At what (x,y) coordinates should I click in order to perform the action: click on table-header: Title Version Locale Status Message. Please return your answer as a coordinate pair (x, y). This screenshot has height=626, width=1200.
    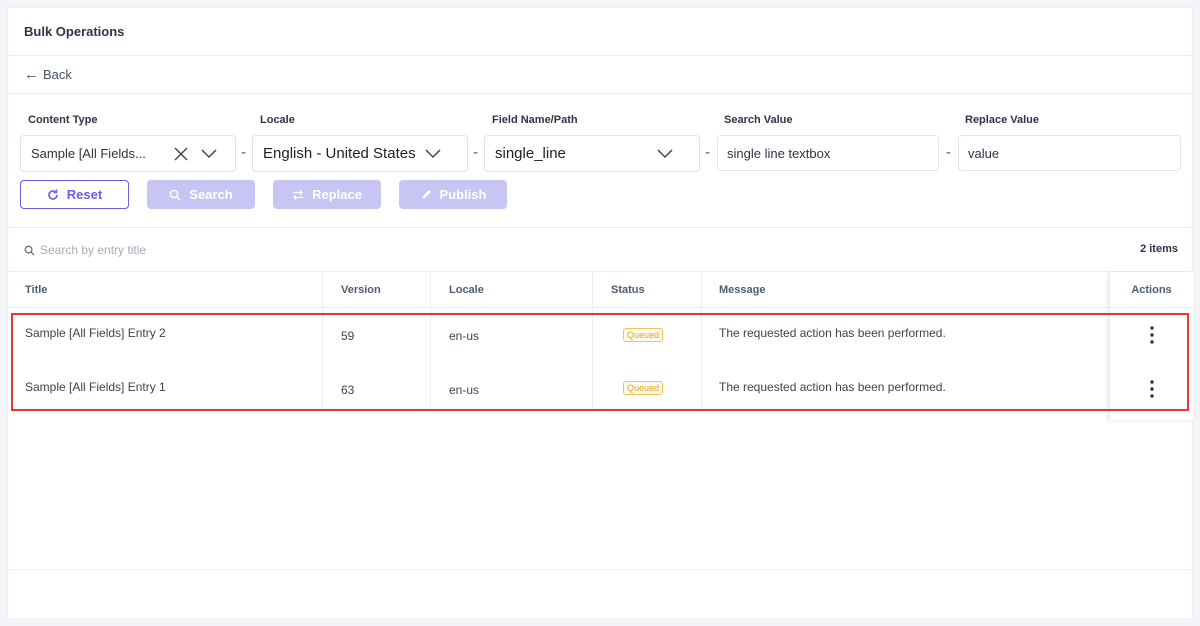
    Looking at the image, I should click on (600, 290).